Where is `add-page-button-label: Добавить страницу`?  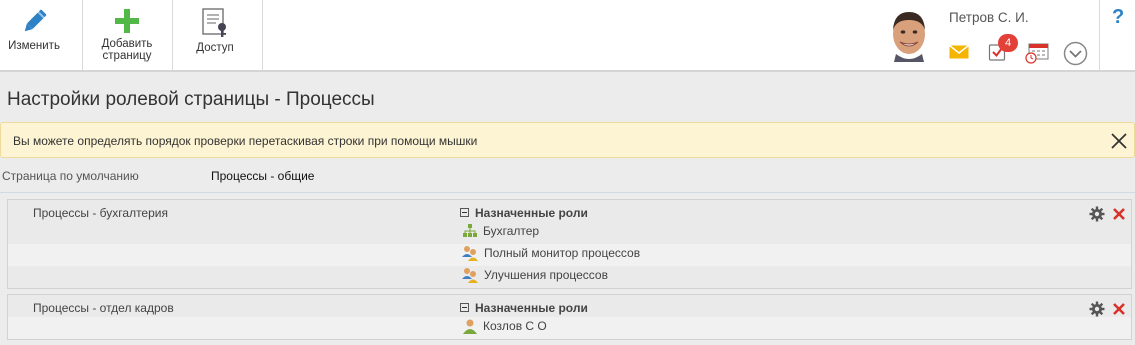 add-page-button-label: Добавить страницу is located at coordinates (127, 50).